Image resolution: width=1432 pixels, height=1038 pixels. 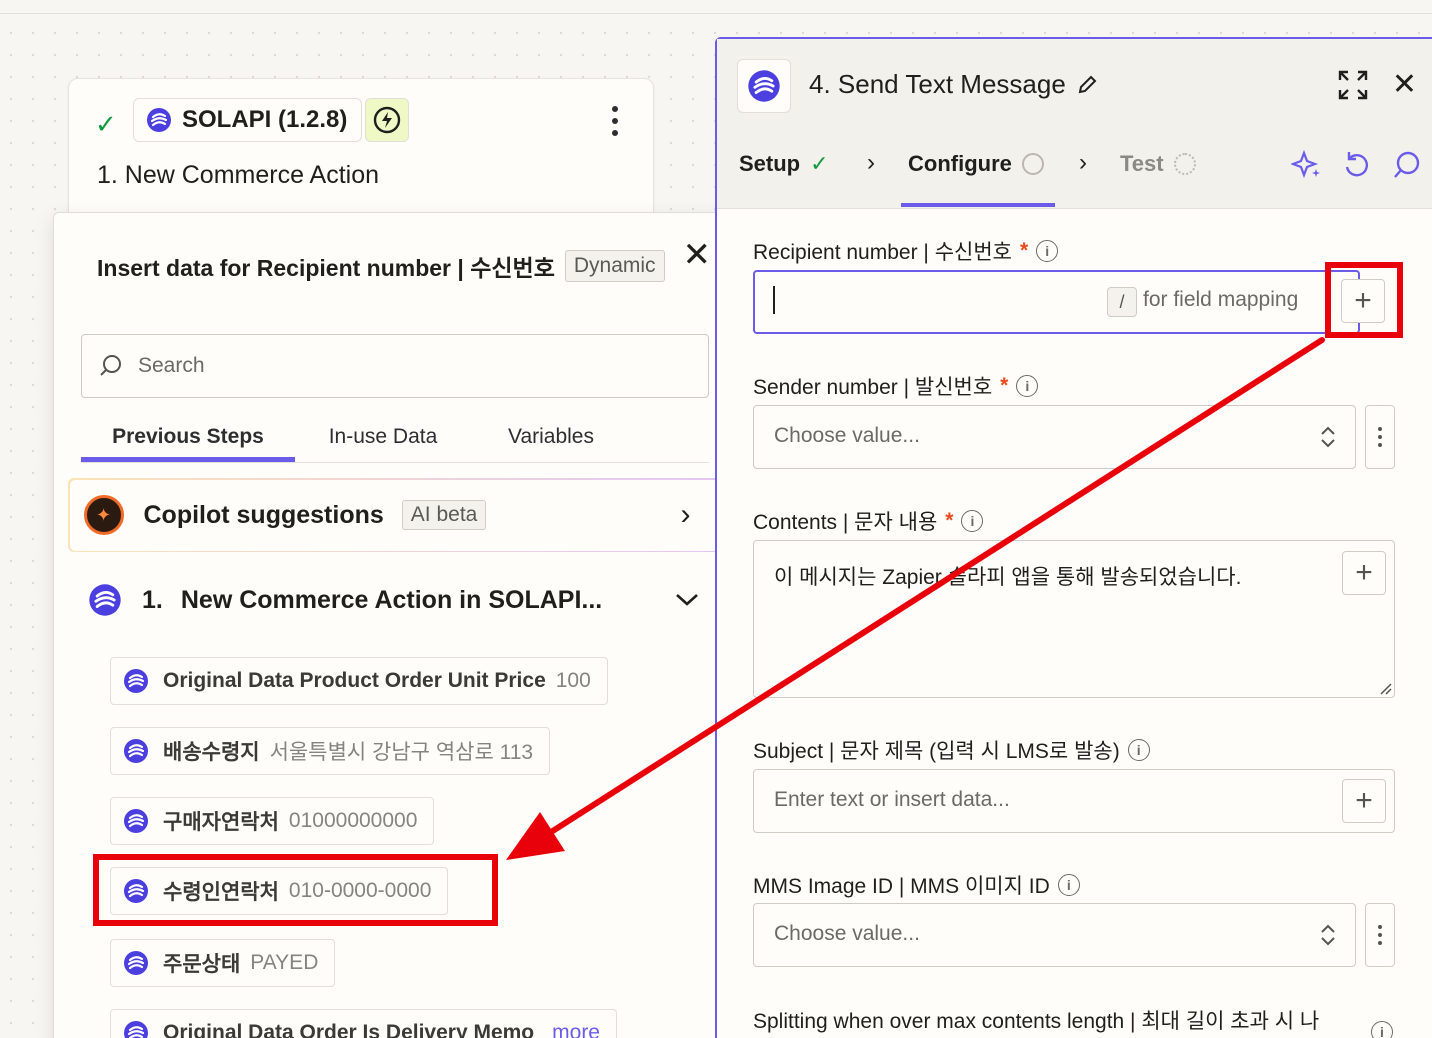 I want to click on chevron-down-icon, so click(x=687, y=600).